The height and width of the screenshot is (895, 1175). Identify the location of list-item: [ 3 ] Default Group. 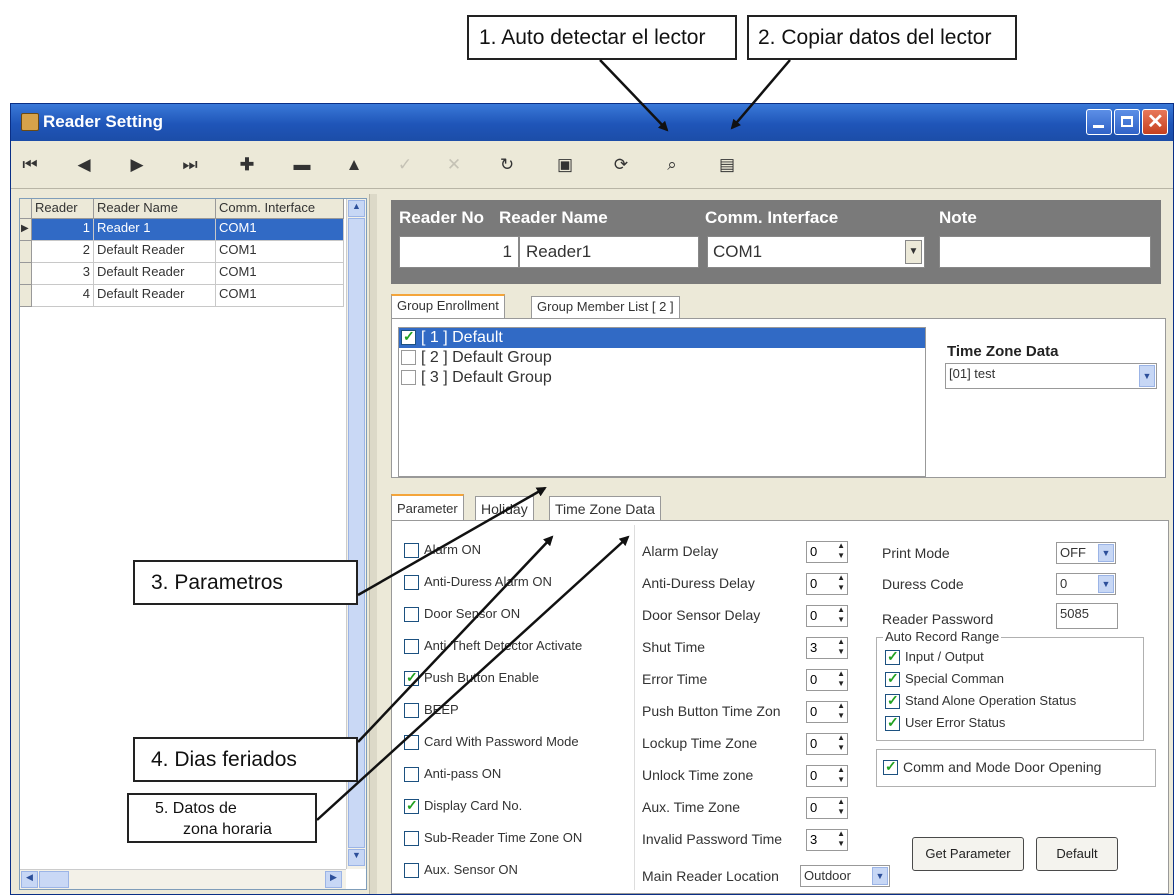
(662, 378).